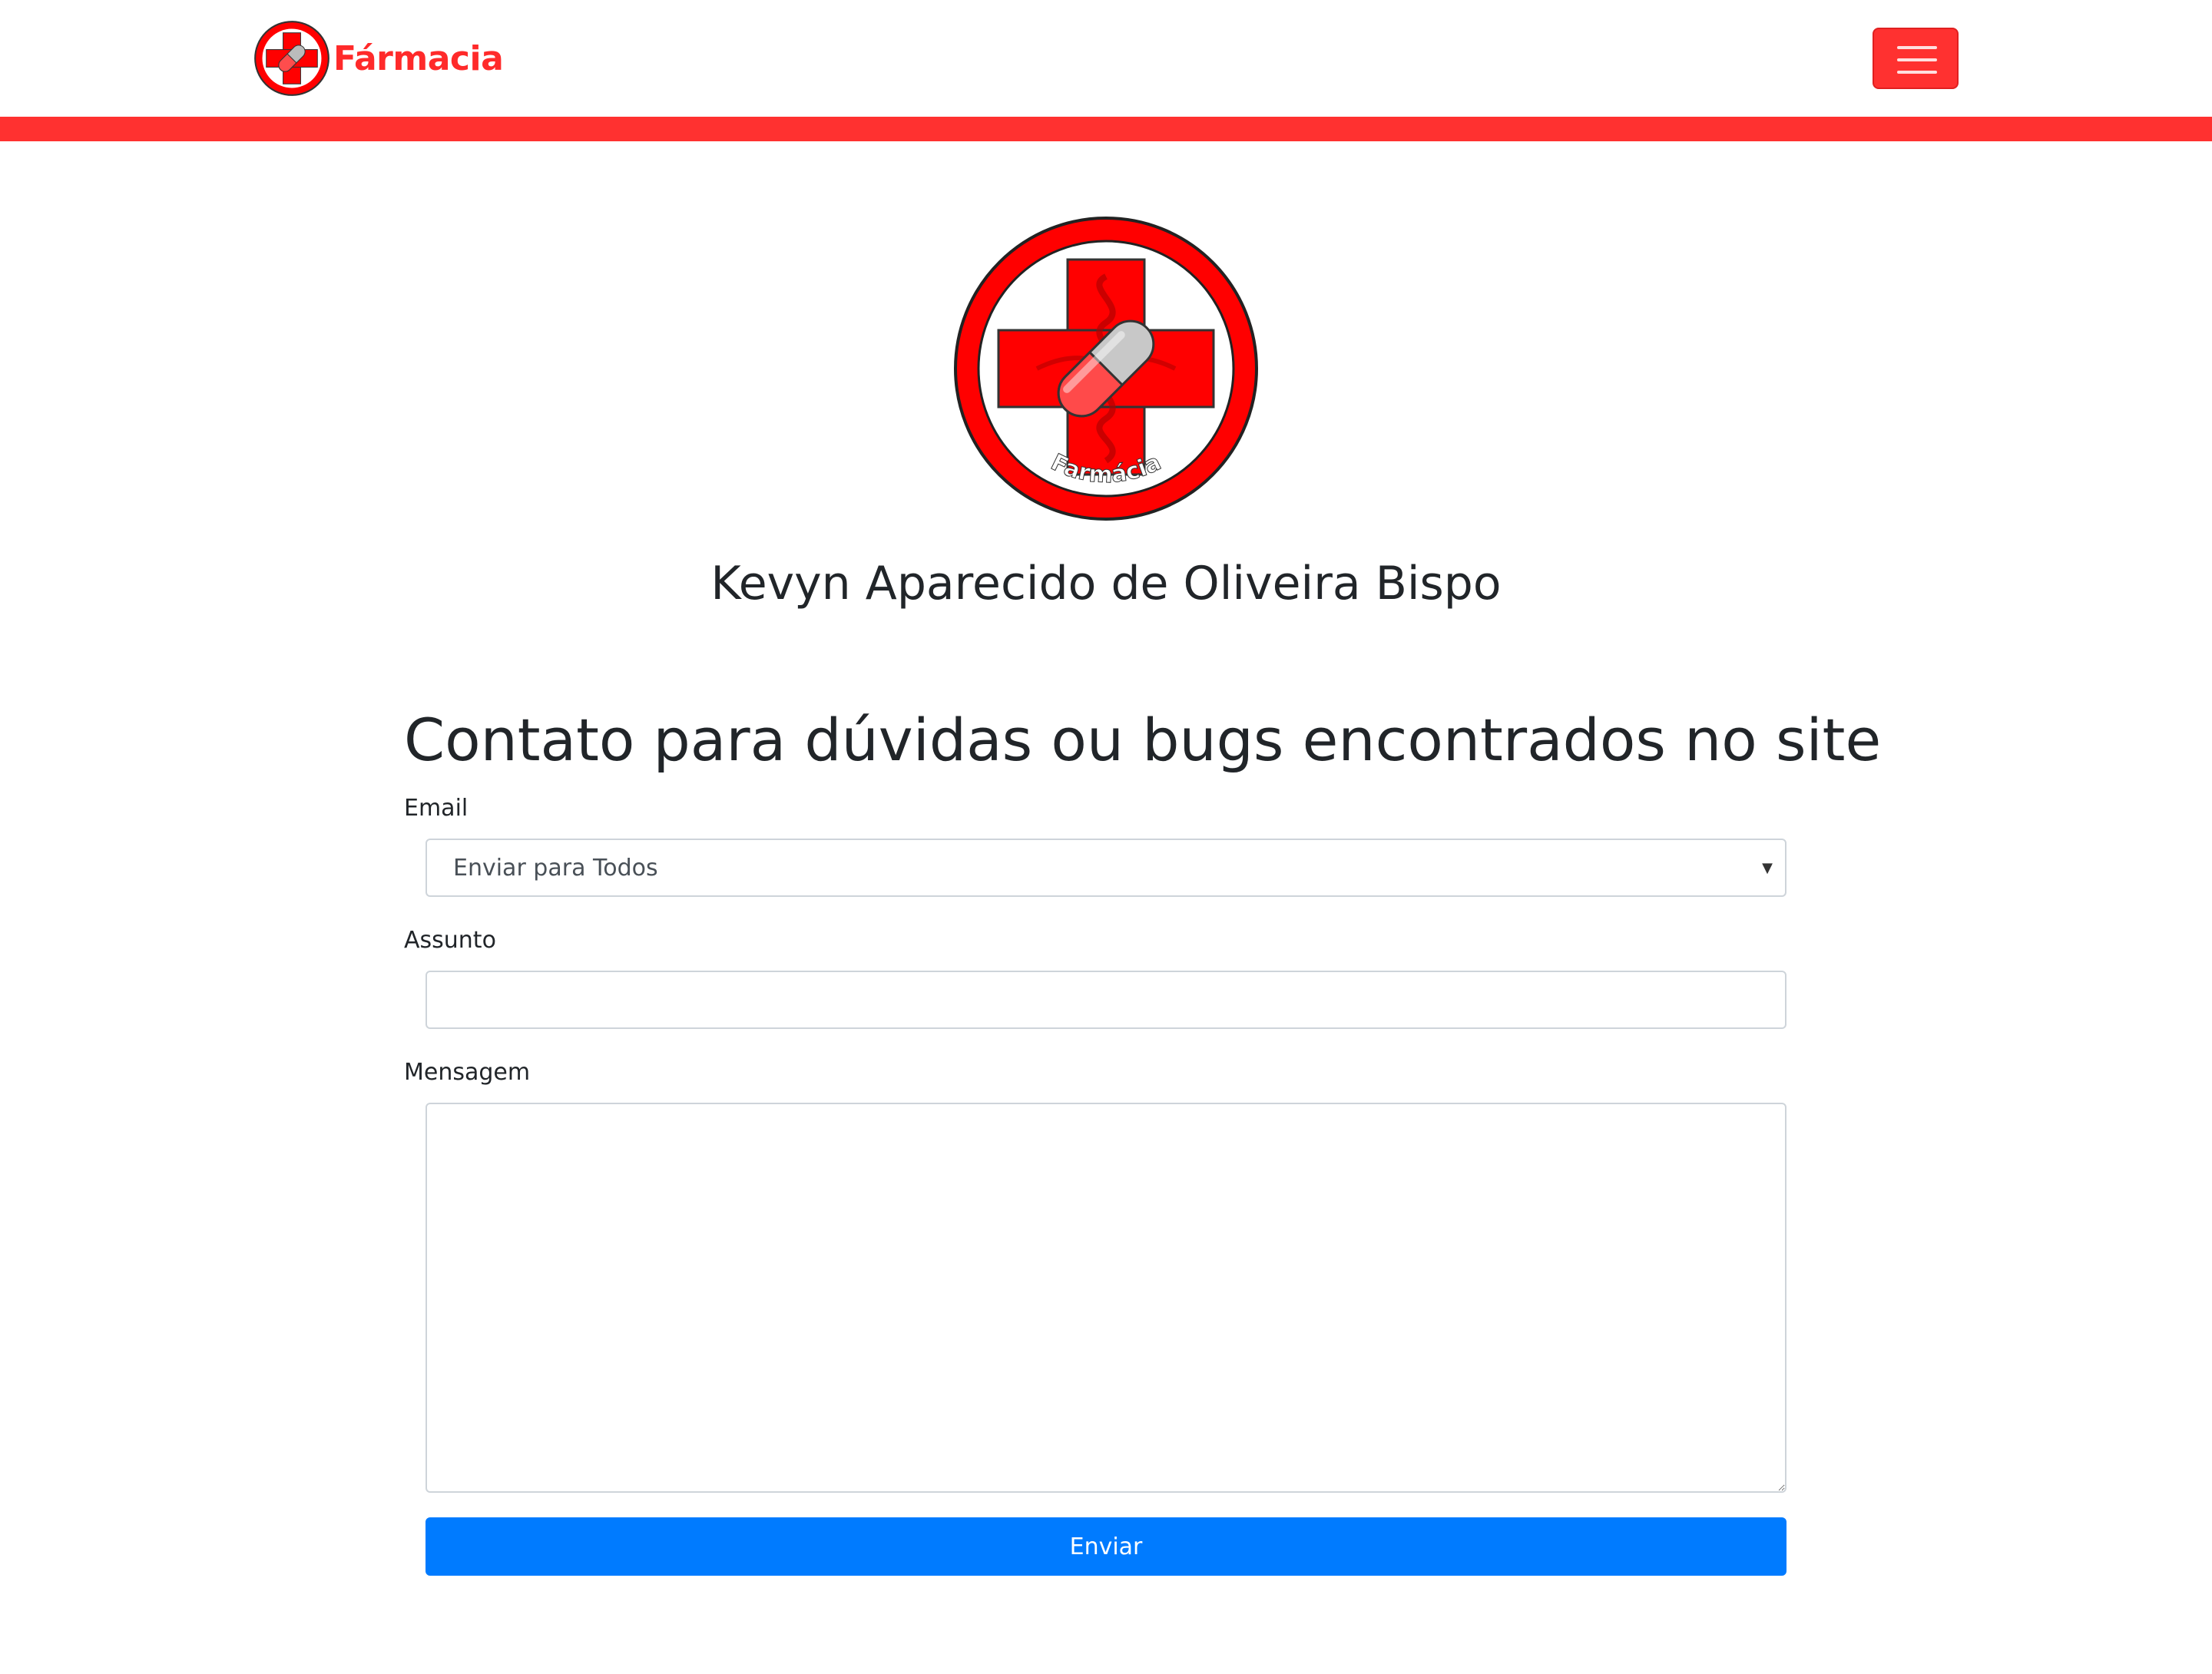 The height and width of the screenshot is (1674, 2212). I want to click on pharmacy-logo-icon: Farmácia, so click(1106, 369).